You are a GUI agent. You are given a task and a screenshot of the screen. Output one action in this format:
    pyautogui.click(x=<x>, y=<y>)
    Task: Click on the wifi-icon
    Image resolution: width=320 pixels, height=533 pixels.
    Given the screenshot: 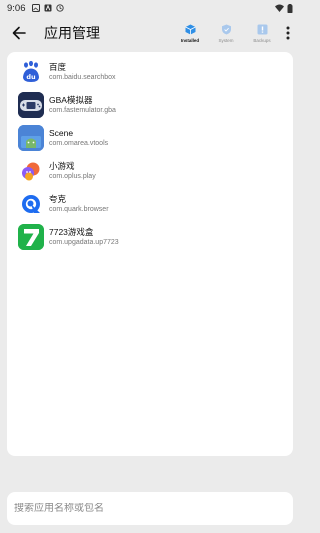 What is the action you would take?
    pyautogui.click(x=279, y=8)
    